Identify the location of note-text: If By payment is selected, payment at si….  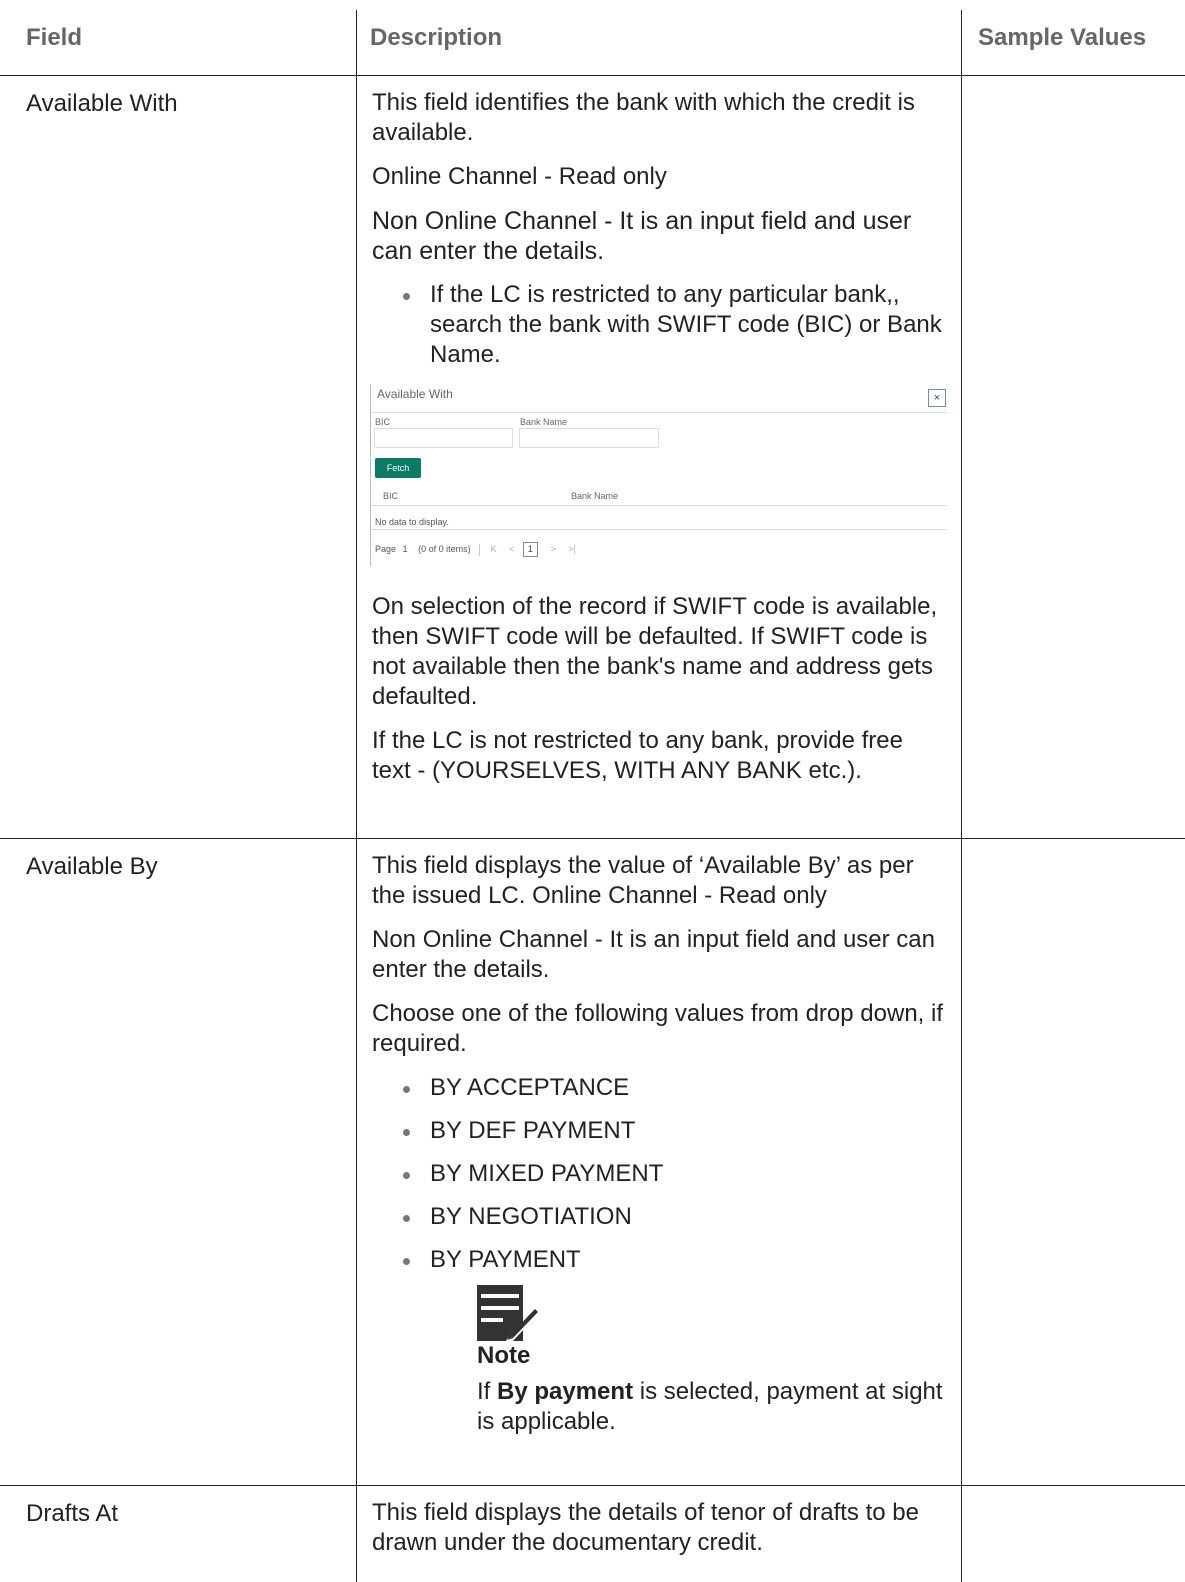
(712, 1407).